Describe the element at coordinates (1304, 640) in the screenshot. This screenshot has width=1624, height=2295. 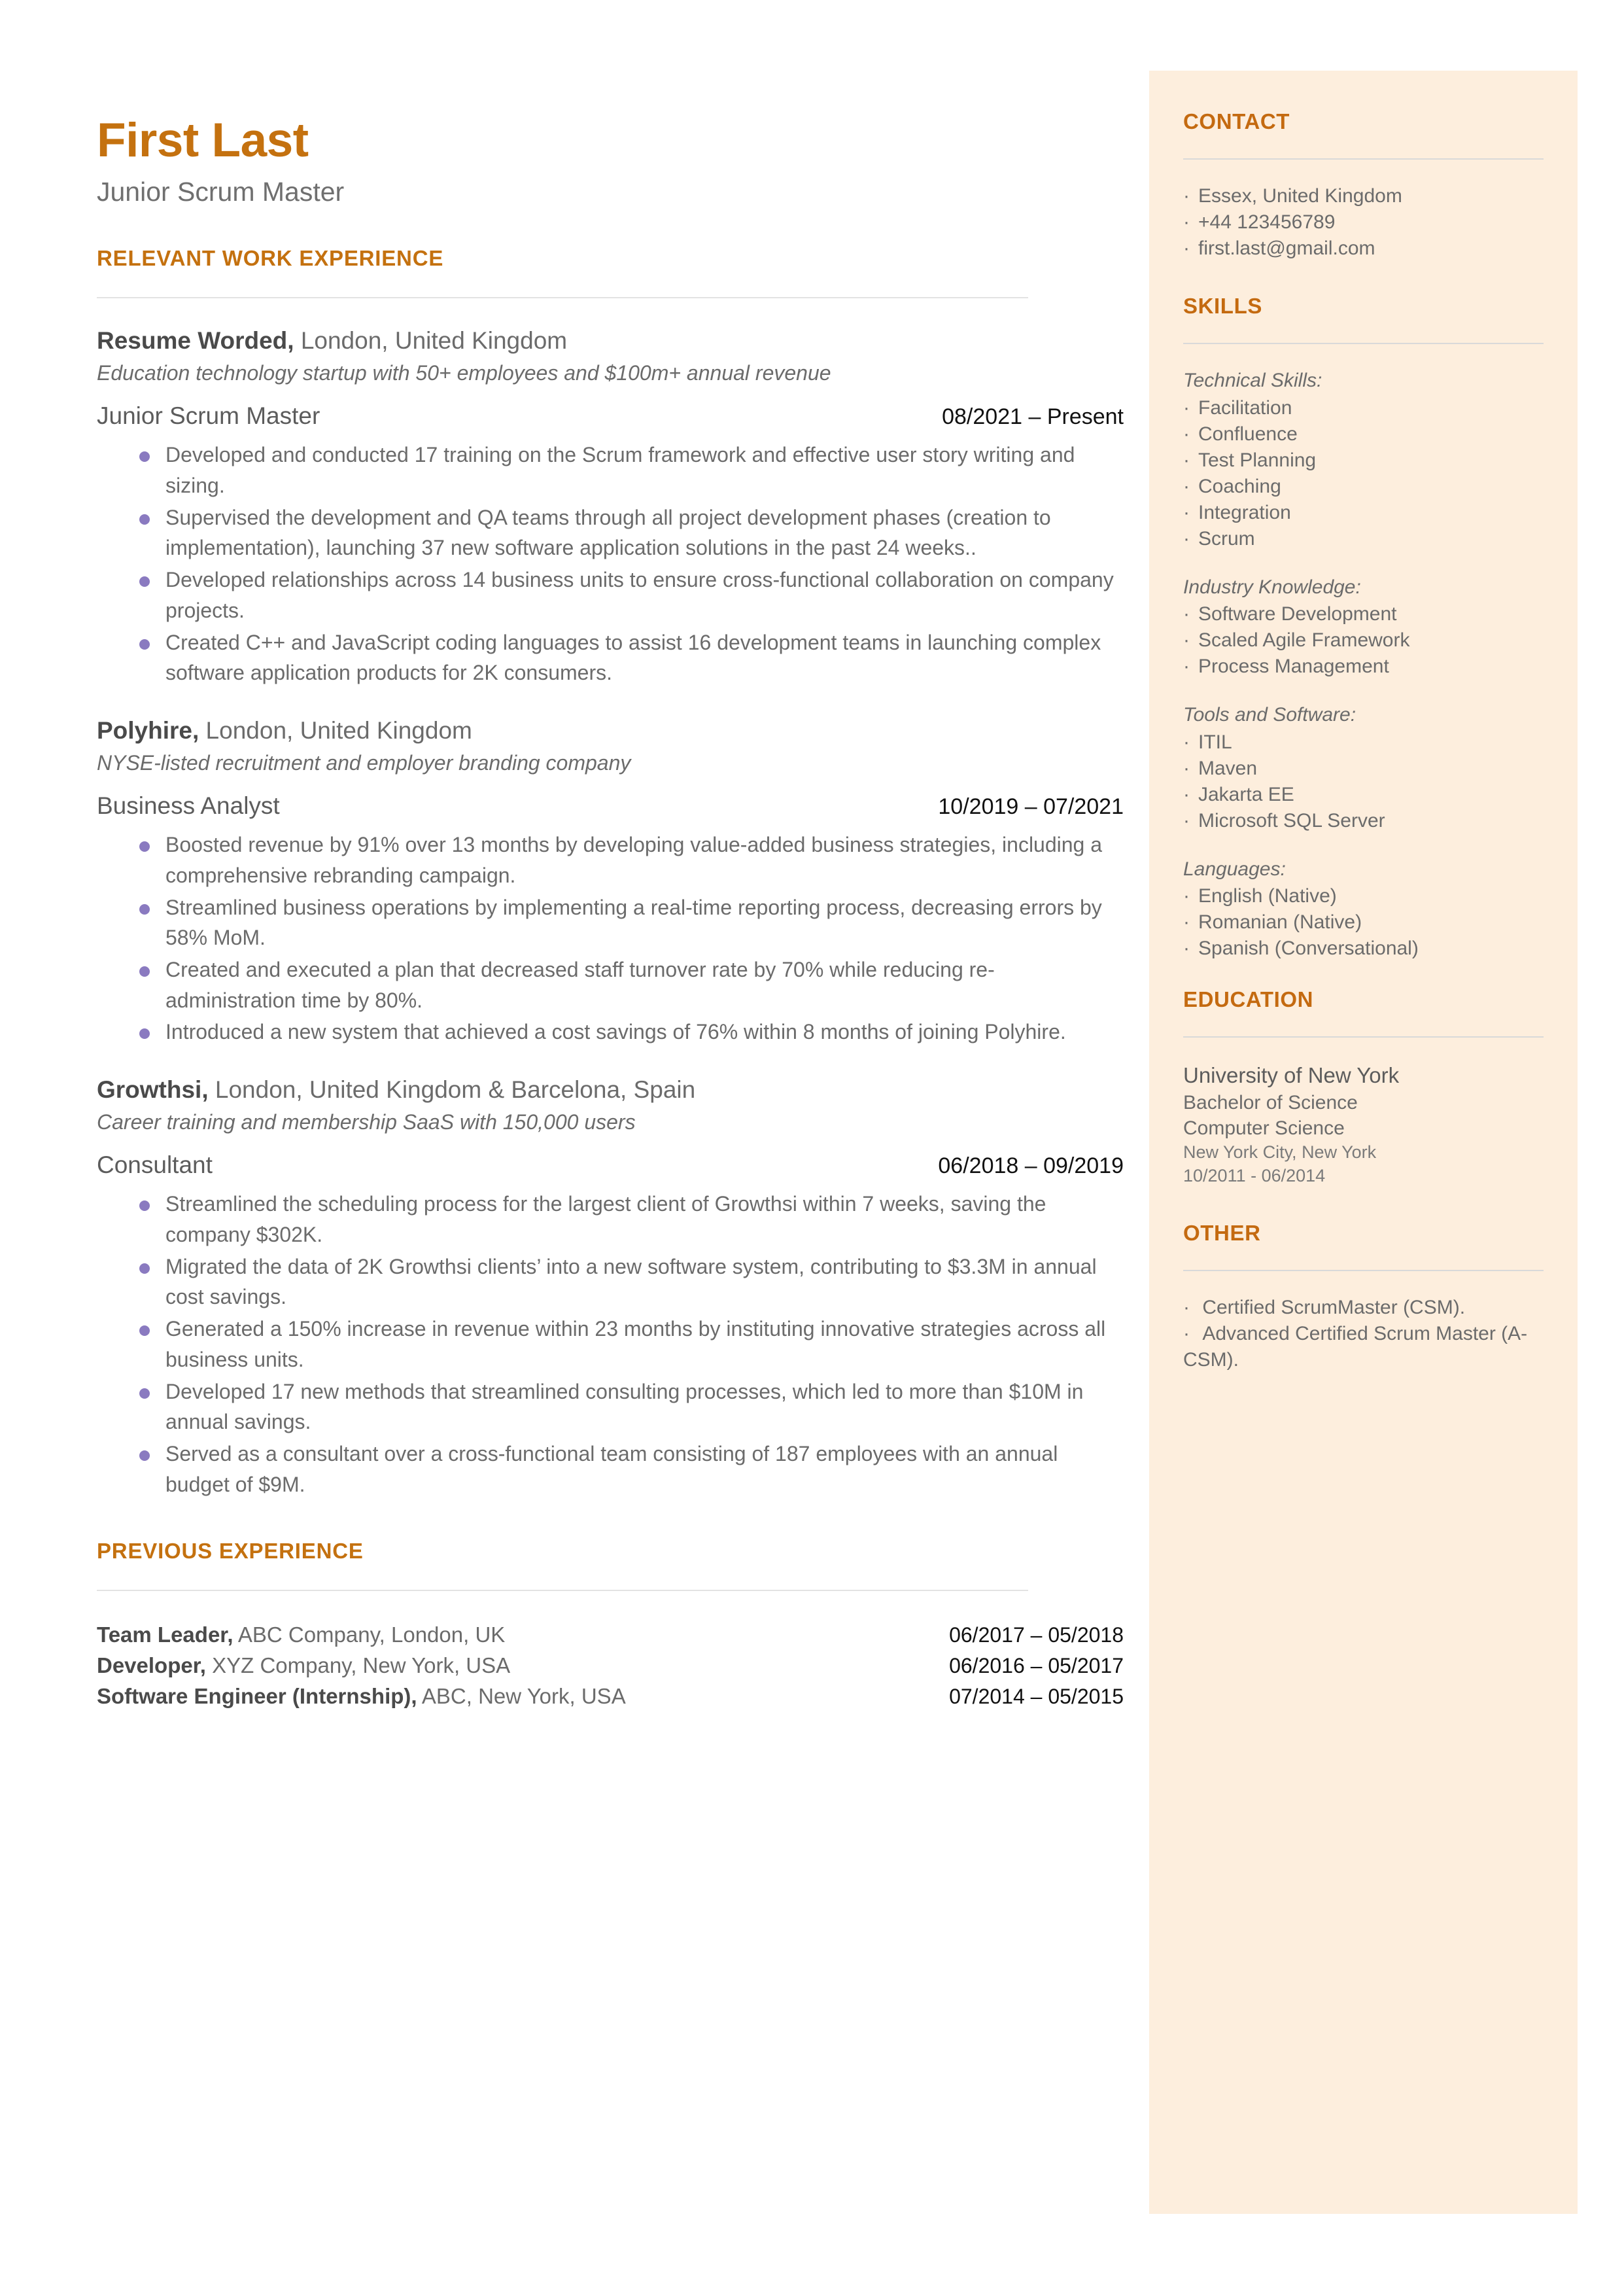
I see `skills-item-text: Scaled Agile Framework` at that location.